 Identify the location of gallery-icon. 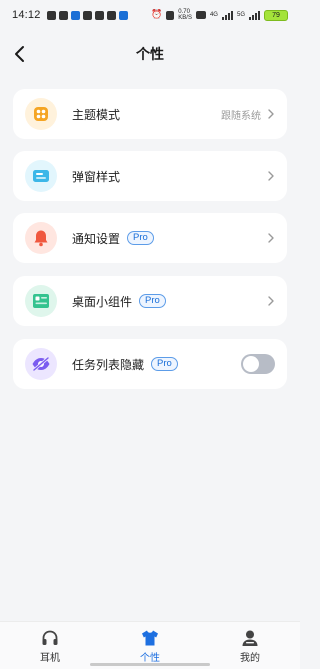
(63, 15).